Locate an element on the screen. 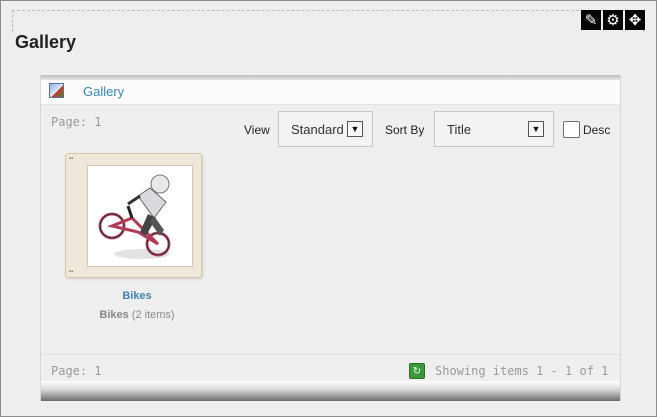 This screenshot has width=657, height=417. breadcrumb: Gallery is located at coordinates (330, 92).